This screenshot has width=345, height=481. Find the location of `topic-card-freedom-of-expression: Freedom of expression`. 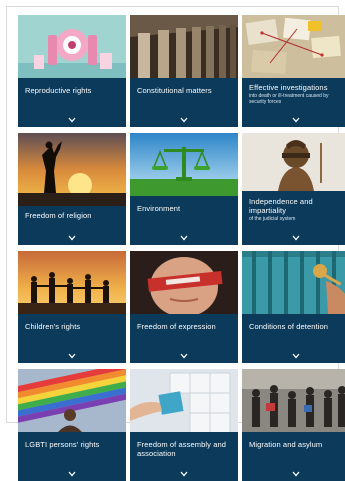

topic-card-freedom-of-expression: Freedom of expression is located at coordinates (184, 307).